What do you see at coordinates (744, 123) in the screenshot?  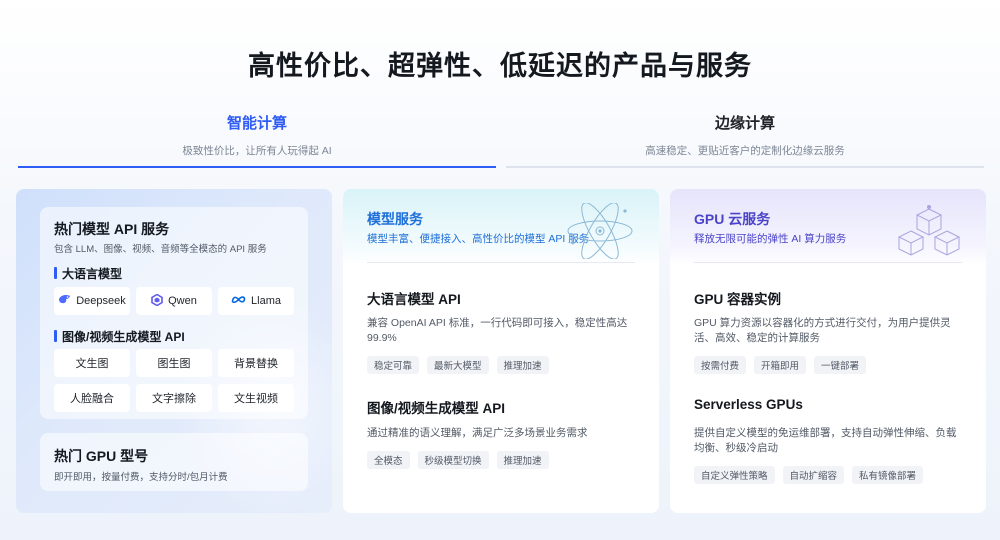 I see `tab-title: 边缘计算` at bounding box center [744, 123].